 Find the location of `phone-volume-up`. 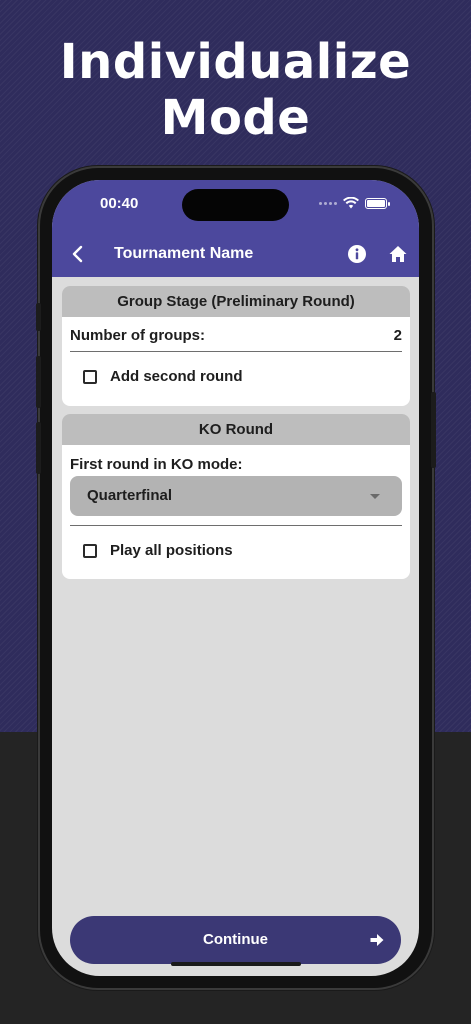

phone-volume-up is located at coordinates (38, 382).